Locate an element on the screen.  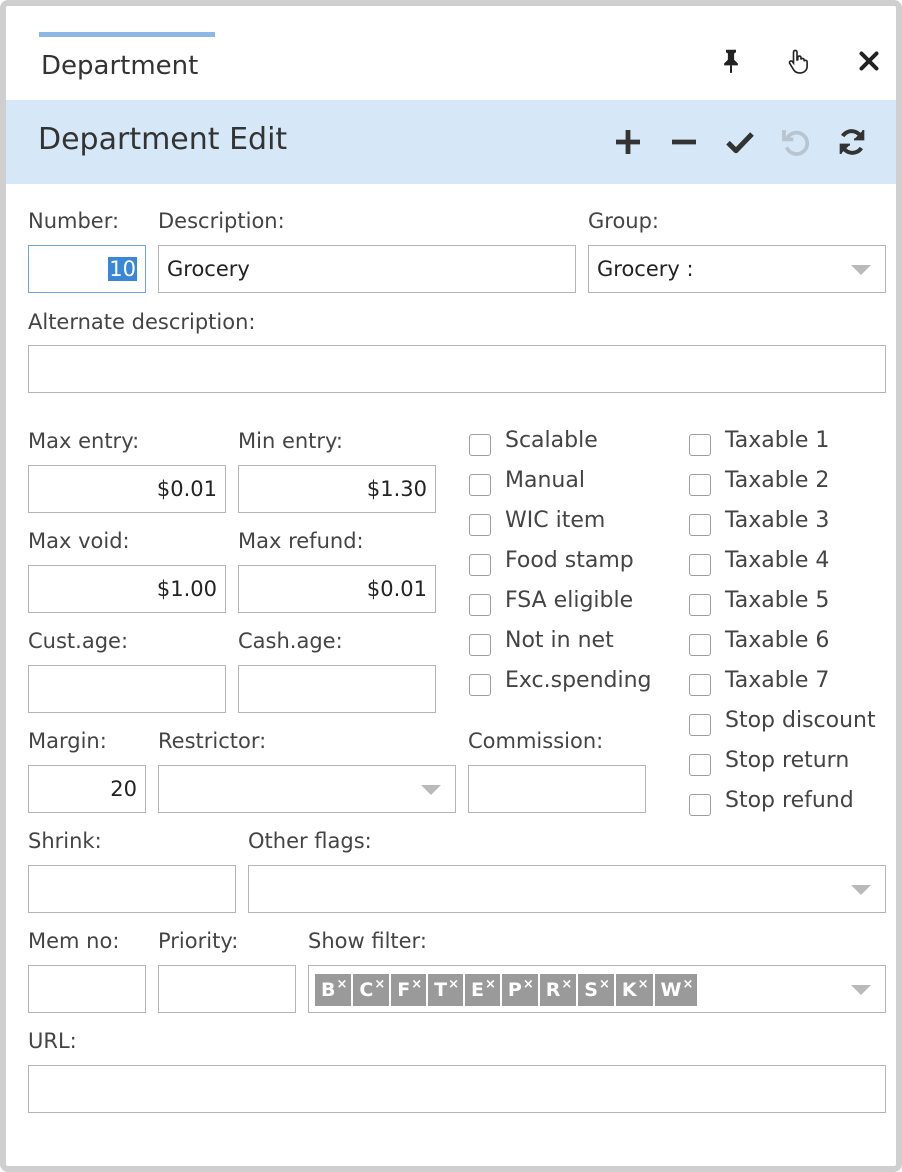
checkbox-label: Taxable 6 is located at coordinates (777, 640).